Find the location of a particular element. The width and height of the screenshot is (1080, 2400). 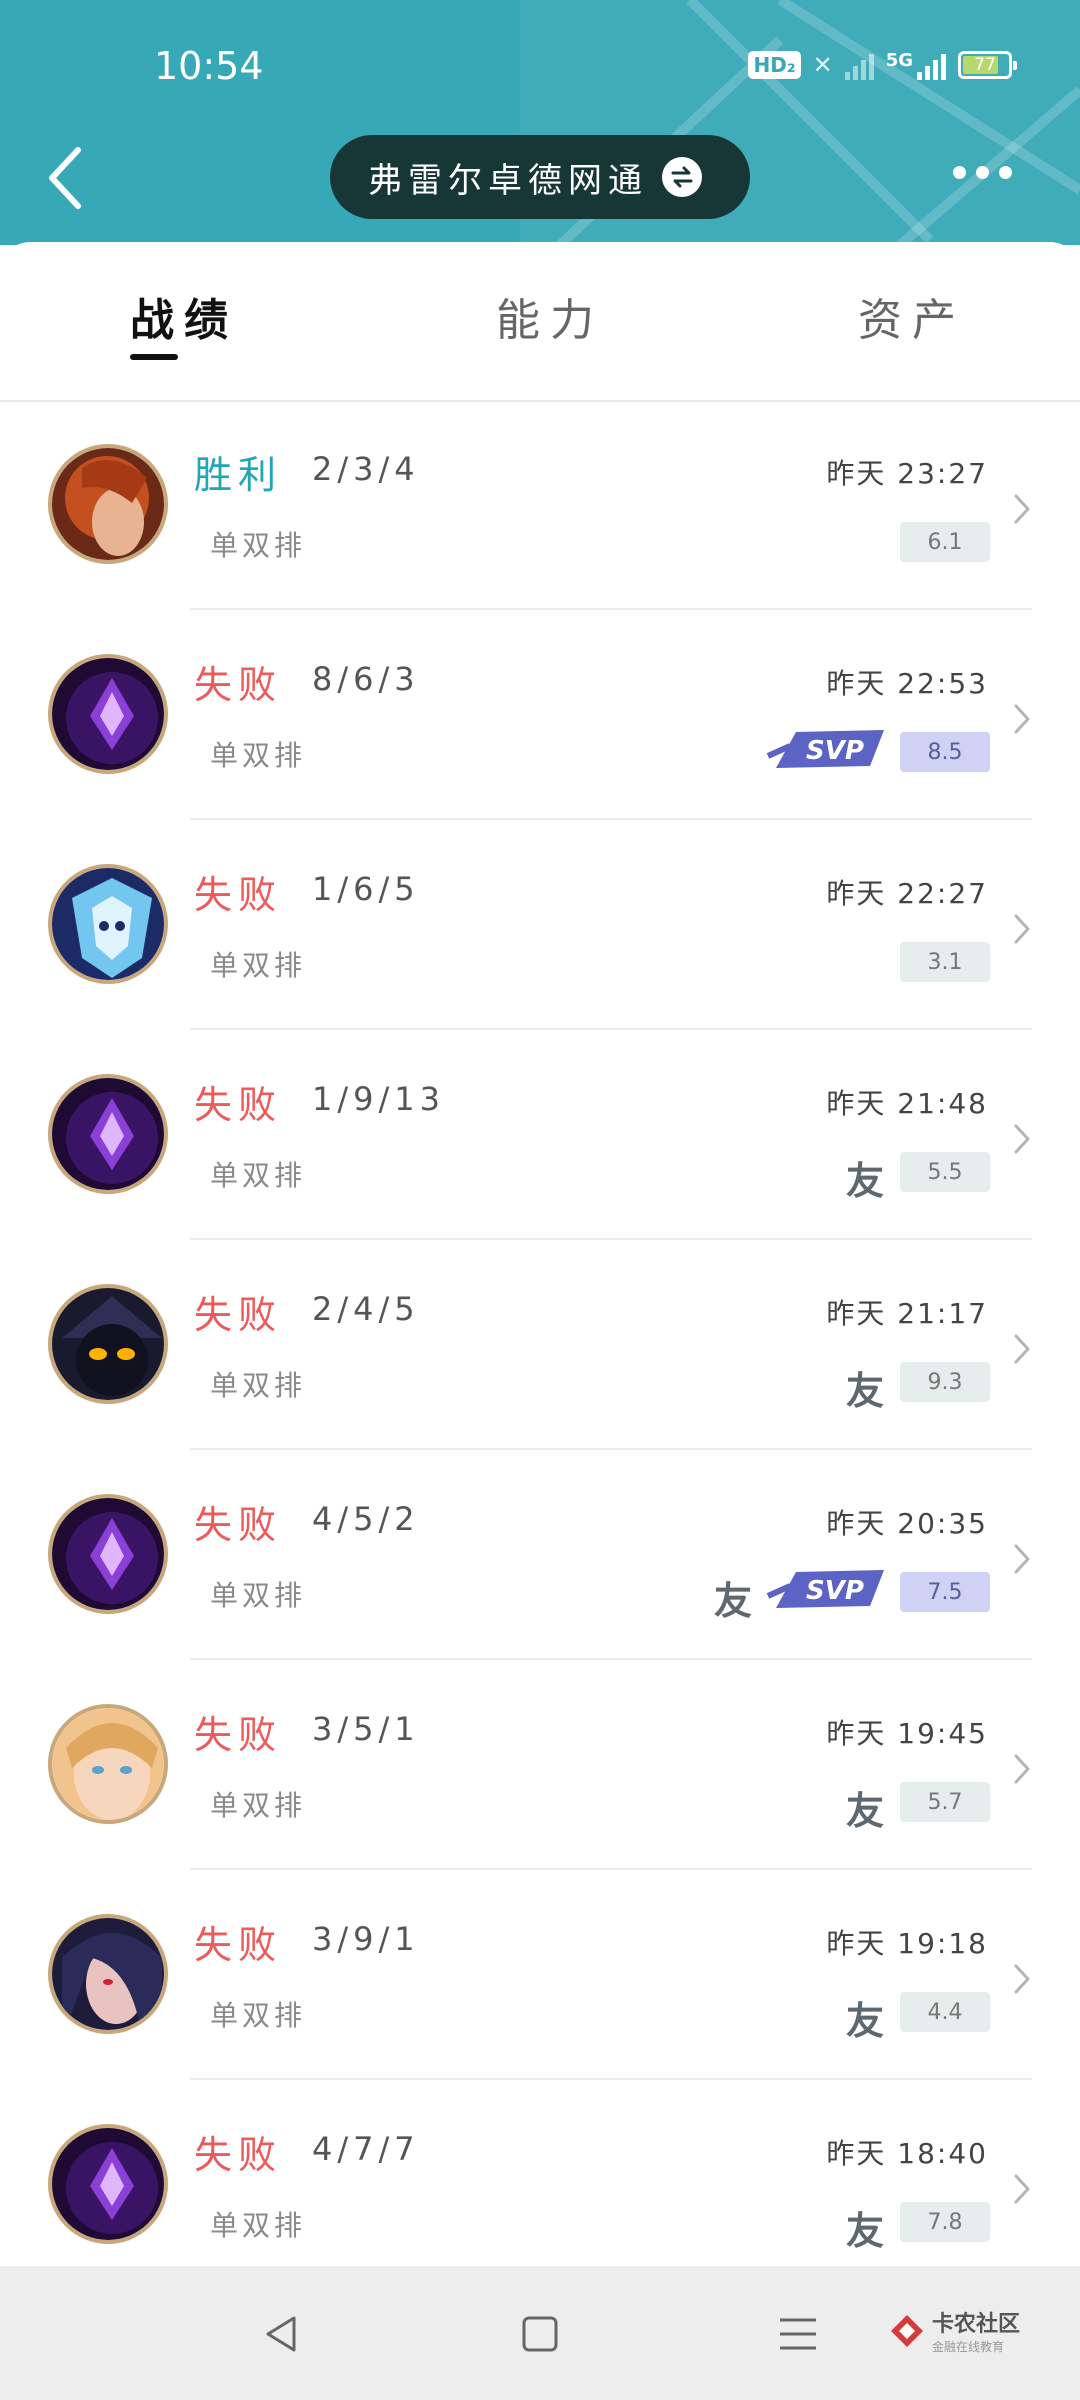

match-time: 昨天 21:17 is located at coordinates (907, 1313).